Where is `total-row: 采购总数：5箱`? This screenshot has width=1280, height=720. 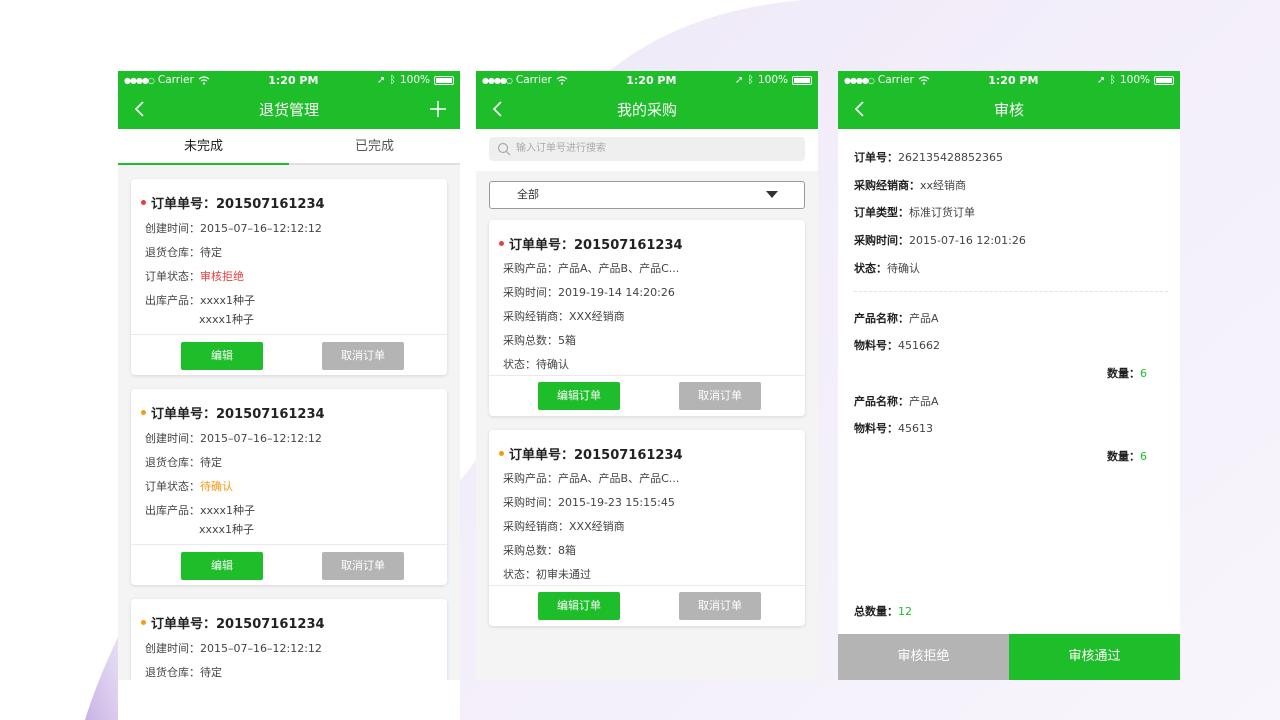 total-row: 采购总数：5箱 is located at coordinates (539, 340).